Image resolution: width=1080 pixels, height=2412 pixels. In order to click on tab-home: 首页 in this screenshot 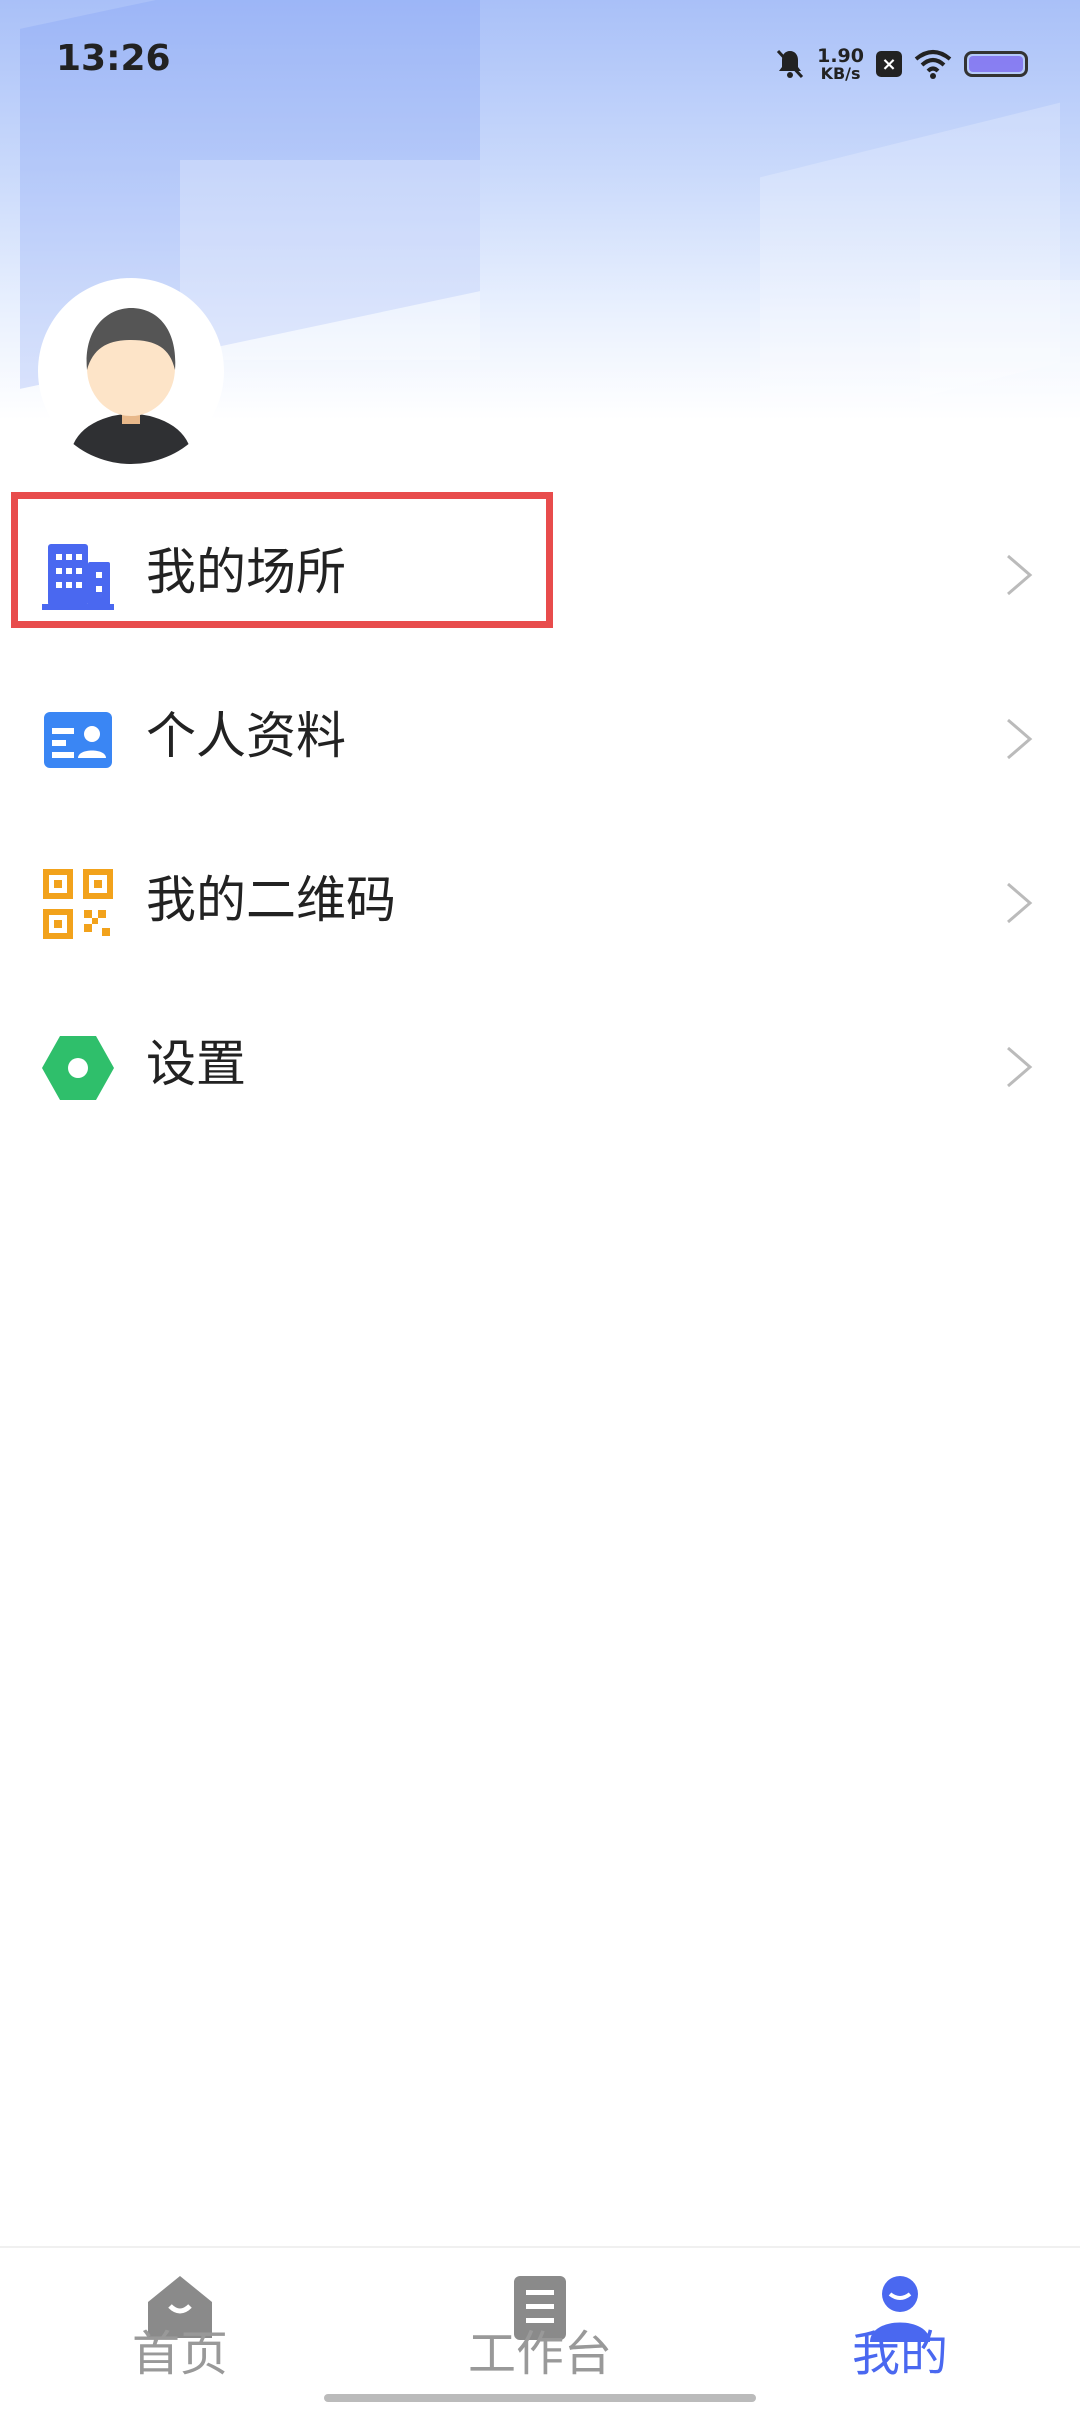, I will do `click(180, 2337)`.